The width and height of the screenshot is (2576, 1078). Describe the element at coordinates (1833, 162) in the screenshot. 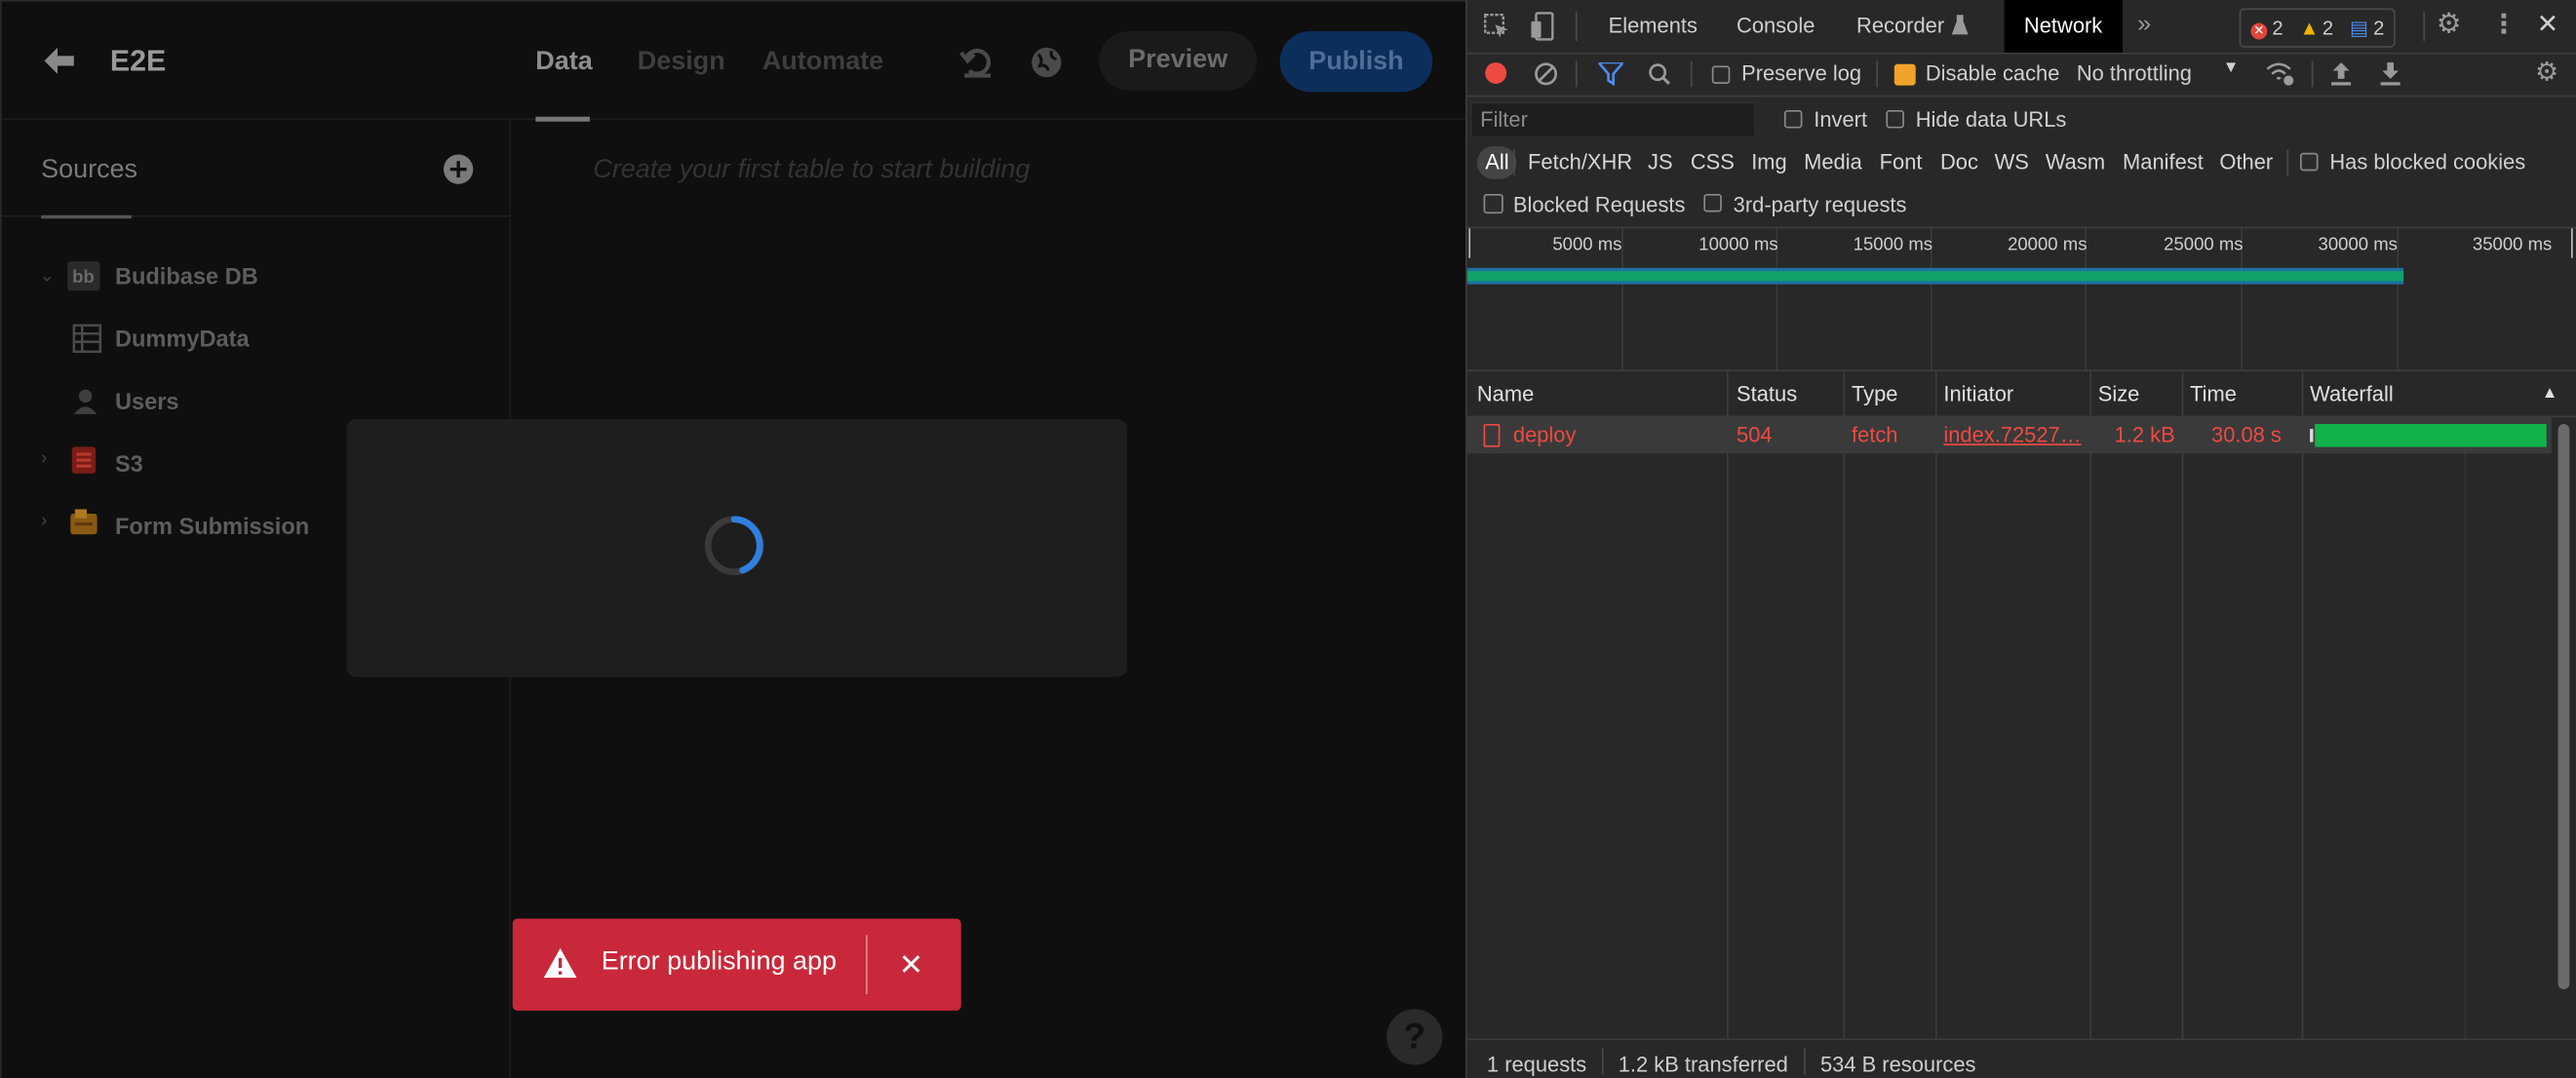

I see `type-filter-media: Media` at that location.